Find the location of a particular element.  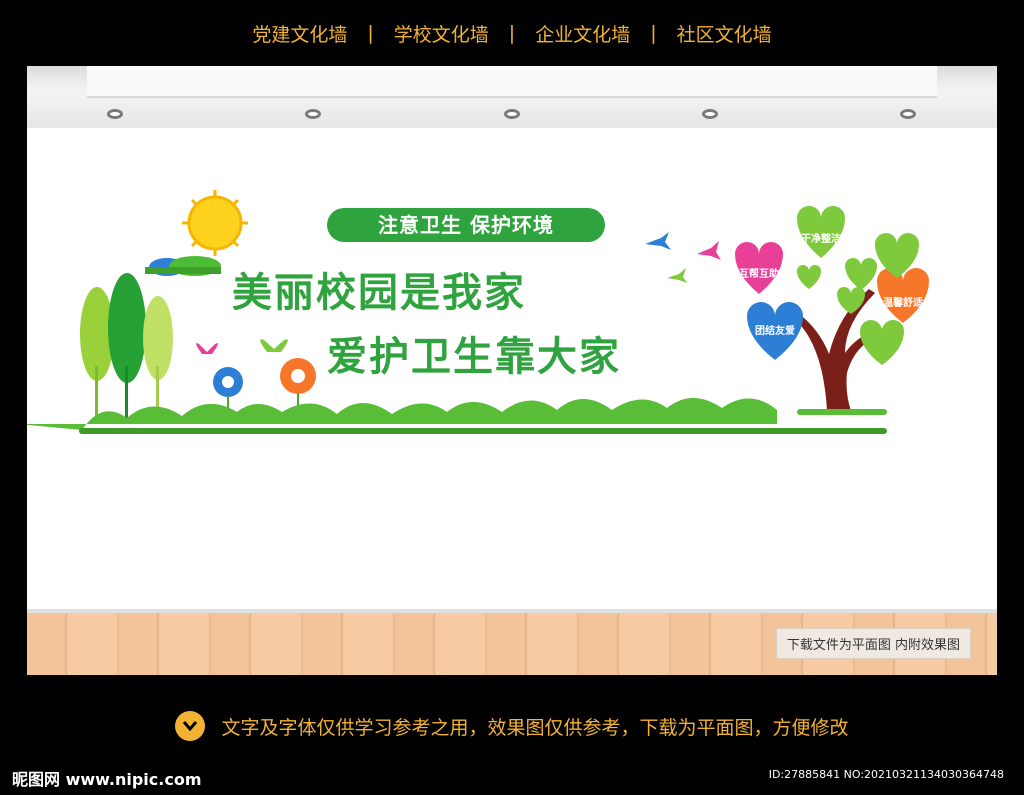

chevron-down-icon is located at coordinates (190, 726).